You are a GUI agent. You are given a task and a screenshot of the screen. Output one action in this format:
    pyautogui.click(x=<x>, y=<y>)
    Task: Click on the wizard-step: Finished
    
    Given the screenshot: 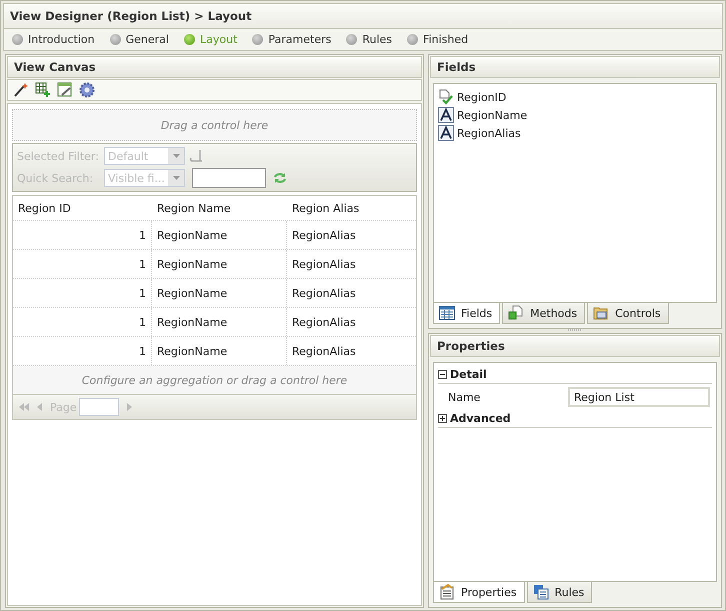 What is the action you would take?
    pyautogui.click(x=437, y=39)
    